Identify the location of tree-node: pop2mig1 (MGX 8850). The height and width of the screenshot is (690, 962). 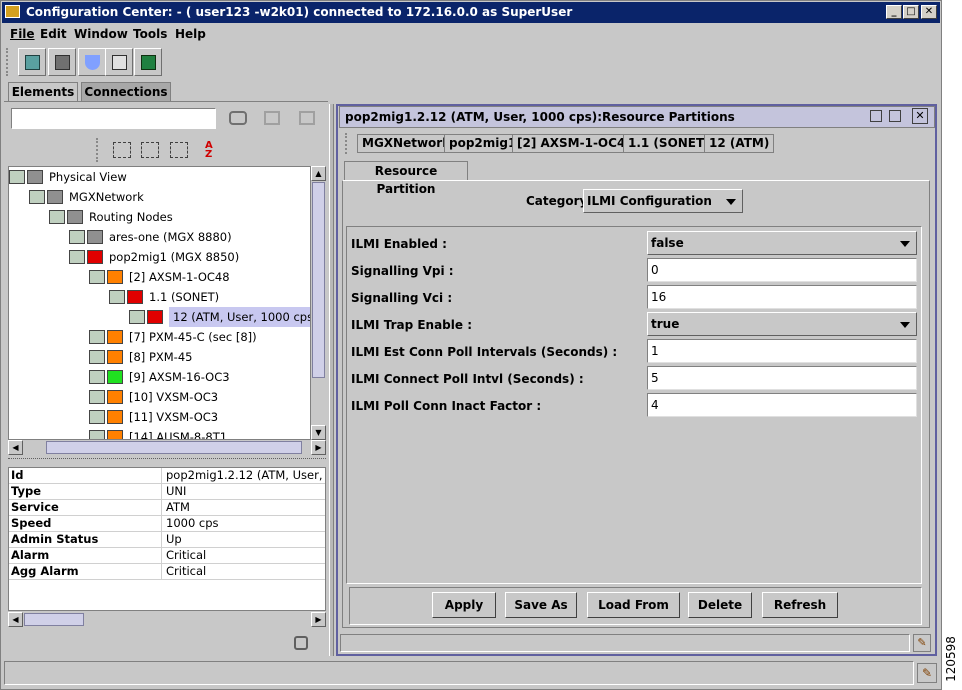
(159, 257).